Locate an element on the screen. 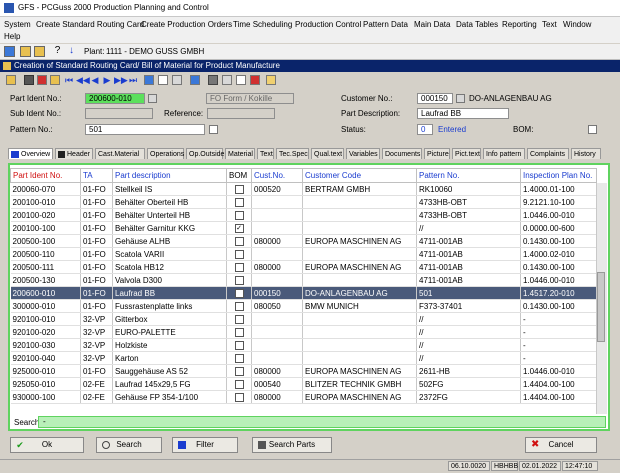 The height and width of the screenshot is (473, 620). menu-help: Help is located at coordinates (12, 36).